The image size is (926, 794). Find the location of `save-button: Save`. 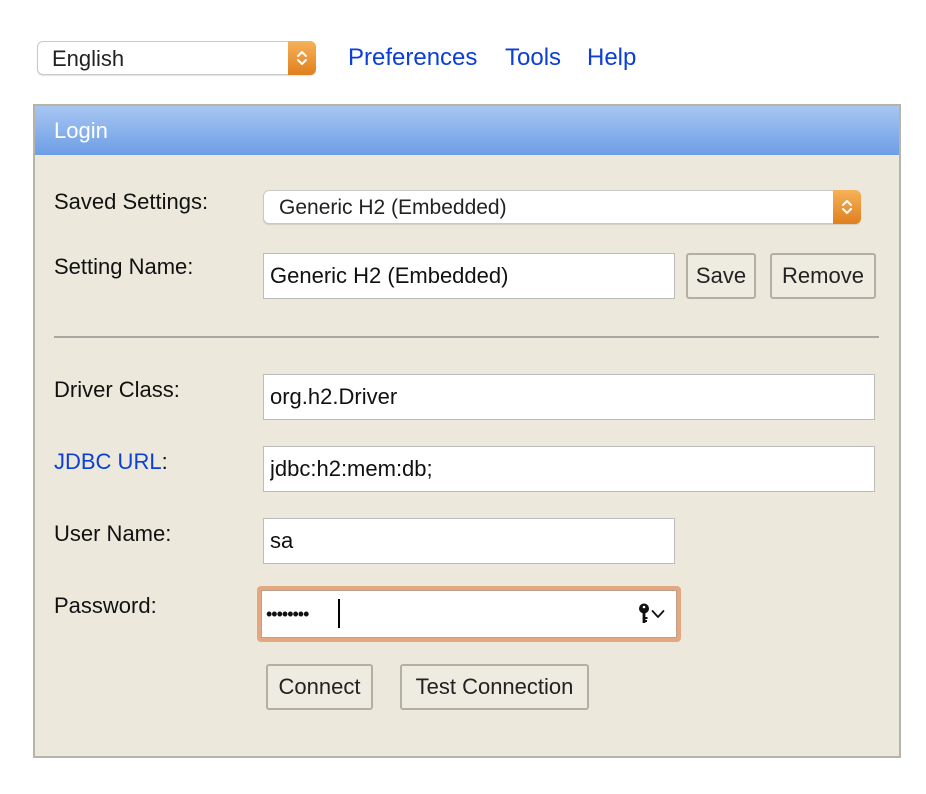

save-button: Save is located at coordinates (721, 276).